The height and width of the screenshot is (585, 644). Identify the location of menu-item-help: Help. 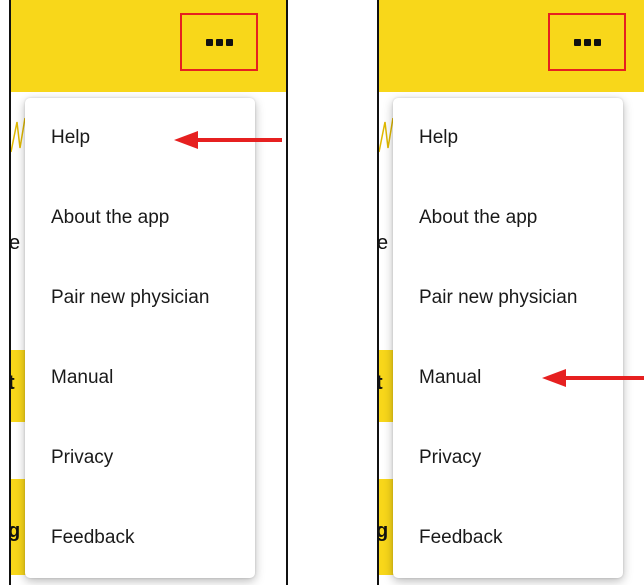
(508, 138).